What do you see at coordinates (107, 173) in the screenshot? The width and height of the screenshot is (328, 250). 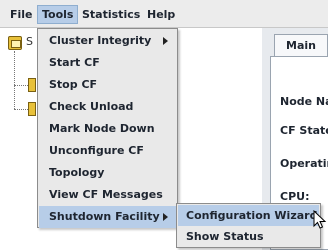 I see `menu-item-topology: Topology` at bounding box center [107, 173].